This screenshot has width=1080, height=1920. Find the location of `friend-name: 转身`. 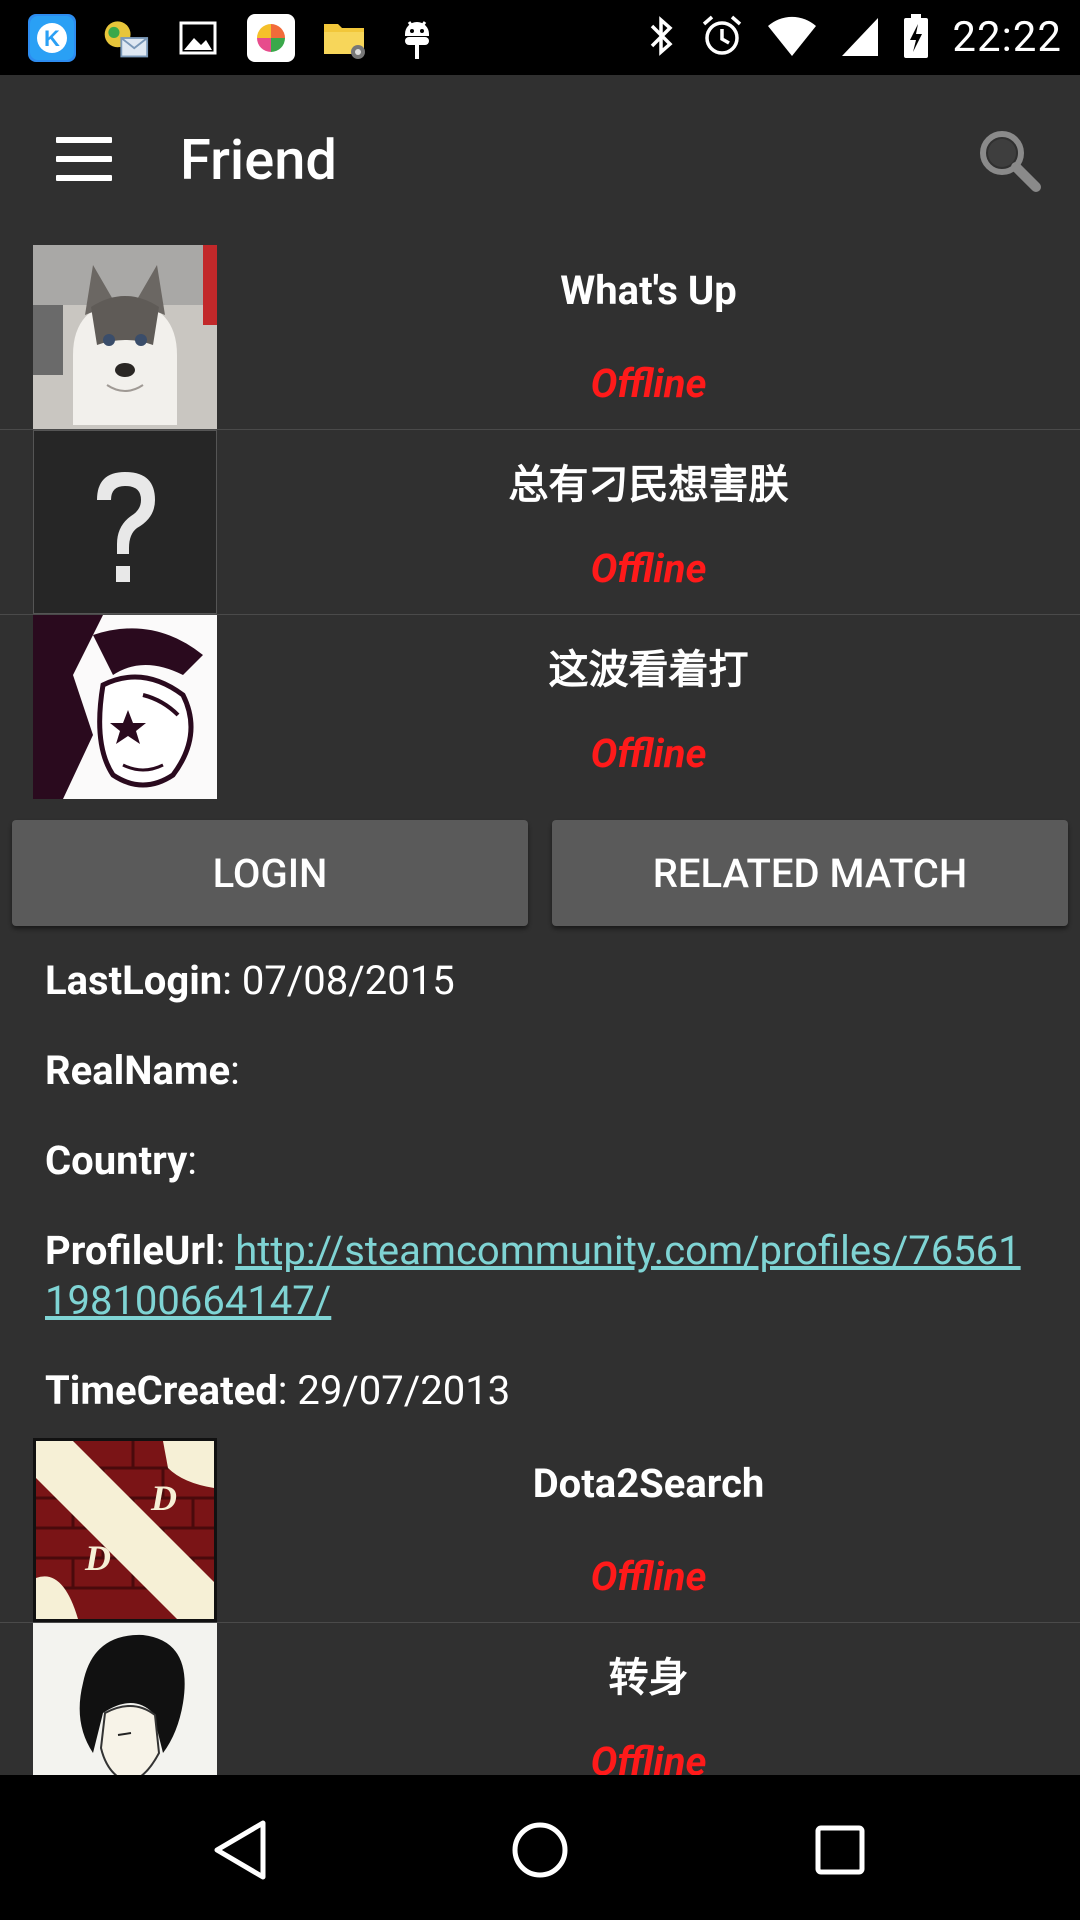

friend-name: 转身 is located at coordinates (648, 1677).